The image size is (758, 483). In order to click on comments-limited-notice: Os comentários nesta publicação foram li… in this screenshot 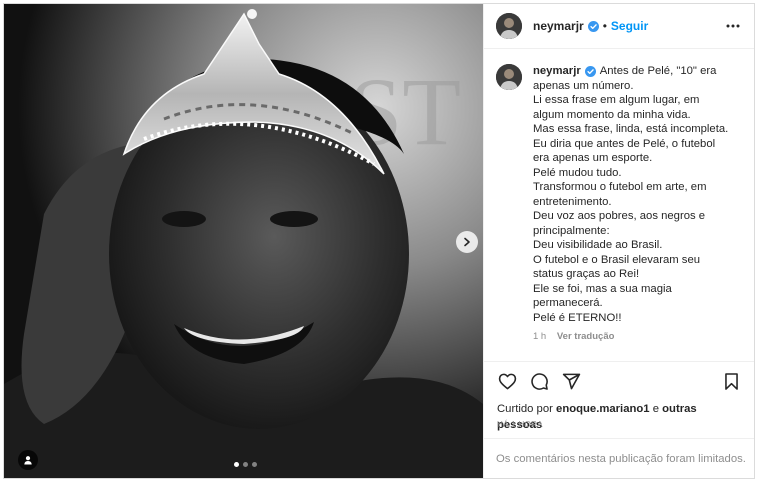, I will do `click(619, 458)`.